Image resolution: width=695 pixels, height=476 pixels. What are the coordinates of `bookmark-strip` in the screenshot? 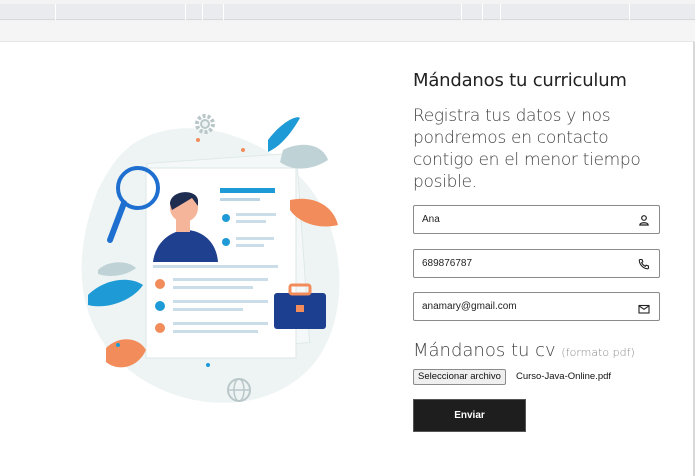 It's located at (347, 12).